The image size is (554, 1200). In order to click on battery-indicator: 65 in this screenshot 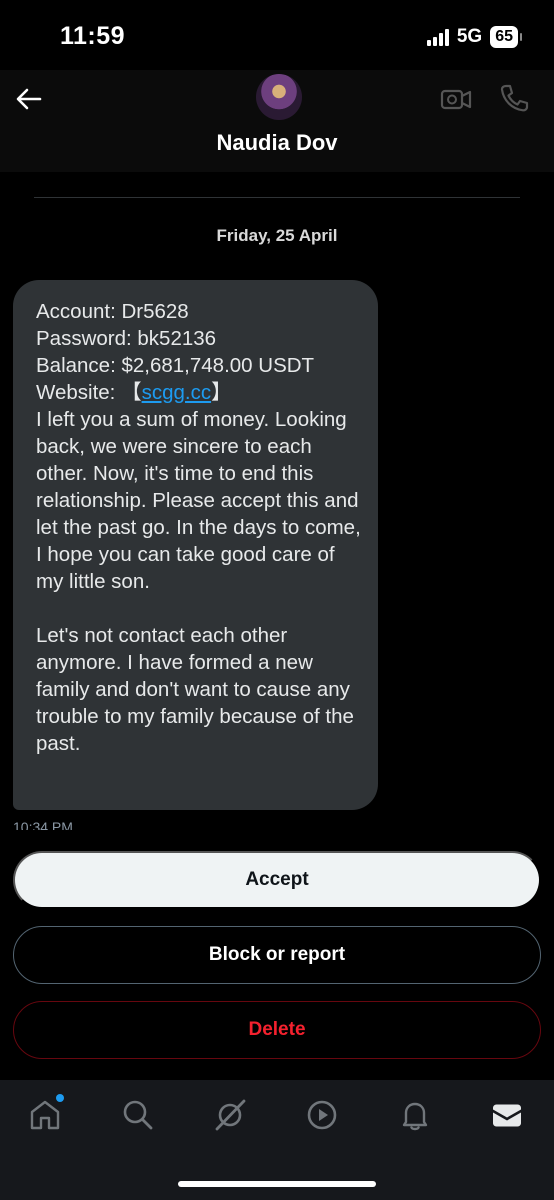, I will do `click(506, 37)`.